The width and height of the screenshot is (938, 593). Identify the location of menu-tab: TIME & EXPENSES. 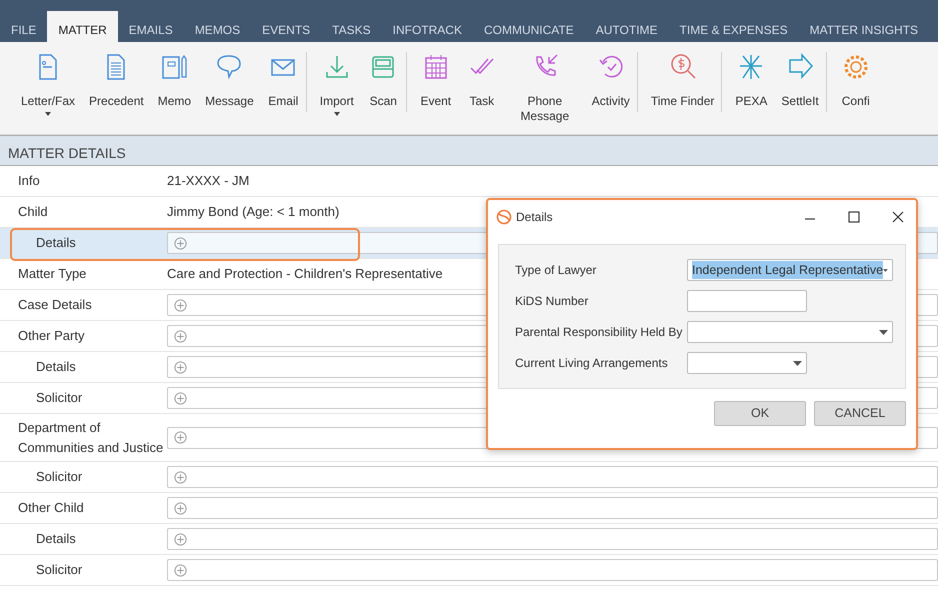
(733, 26).